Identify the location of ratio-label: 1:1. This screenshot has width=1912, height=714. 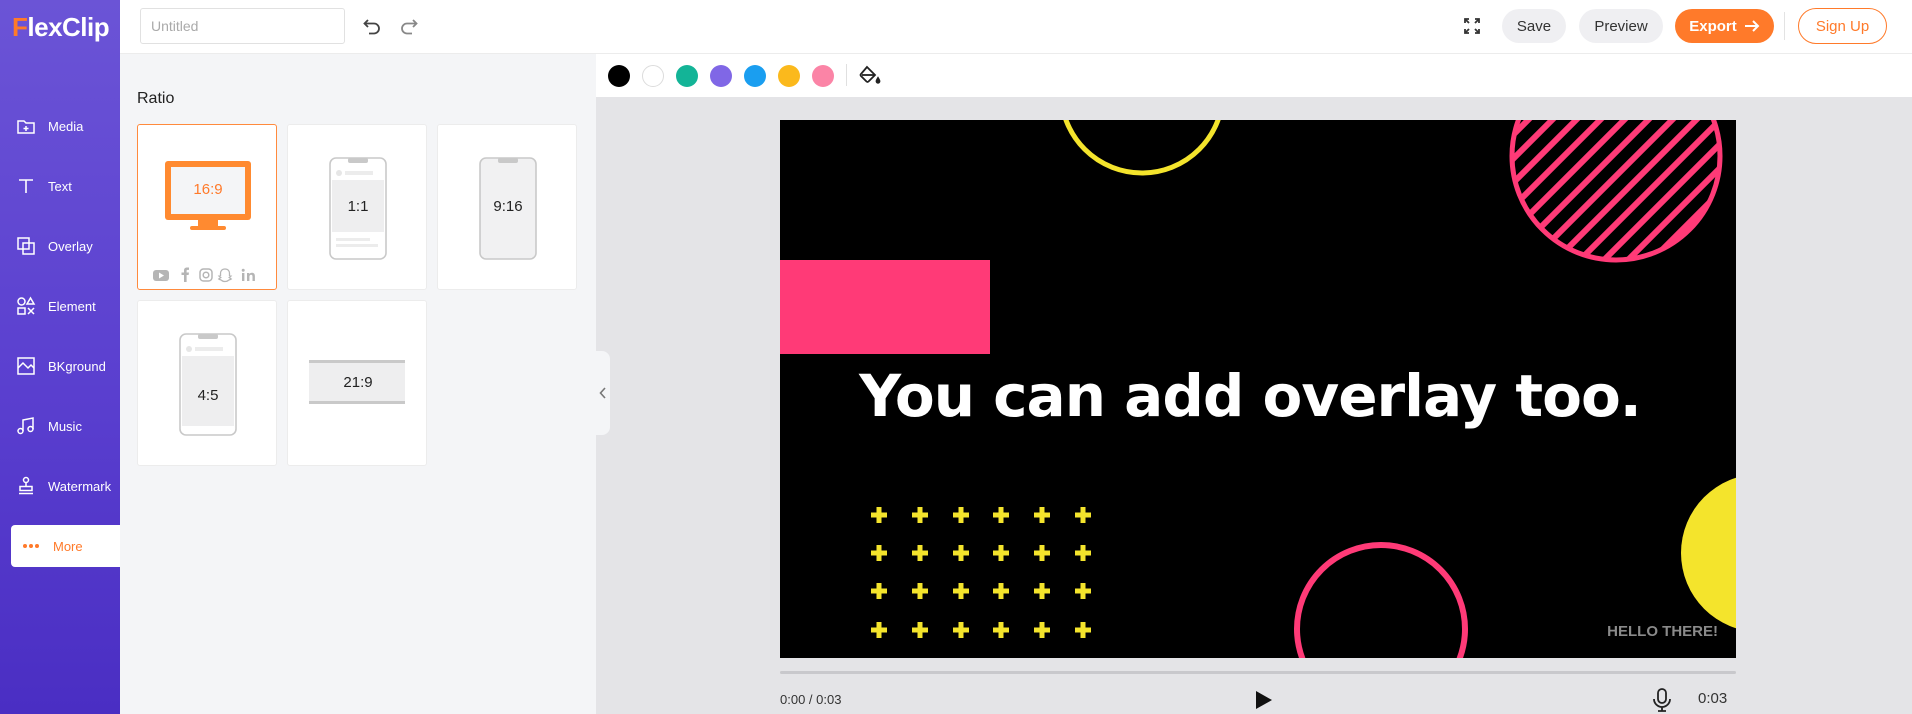
(358, 206).